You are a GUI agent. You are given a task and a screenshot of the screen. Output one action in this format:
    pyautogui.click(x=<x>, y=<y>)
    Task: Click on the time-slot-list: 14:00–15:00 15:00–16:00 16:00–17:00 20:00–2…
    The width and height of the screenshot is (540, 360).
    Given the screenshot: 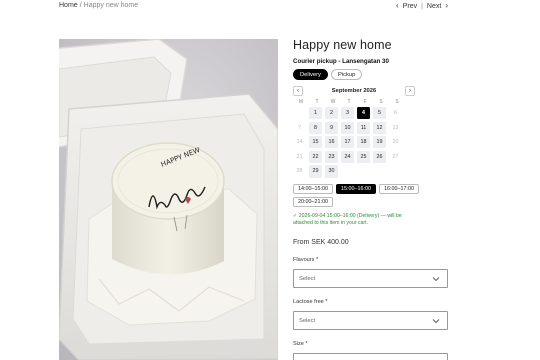 What is the action you would take?
    pyautogui.click(x=360, y=195)
    